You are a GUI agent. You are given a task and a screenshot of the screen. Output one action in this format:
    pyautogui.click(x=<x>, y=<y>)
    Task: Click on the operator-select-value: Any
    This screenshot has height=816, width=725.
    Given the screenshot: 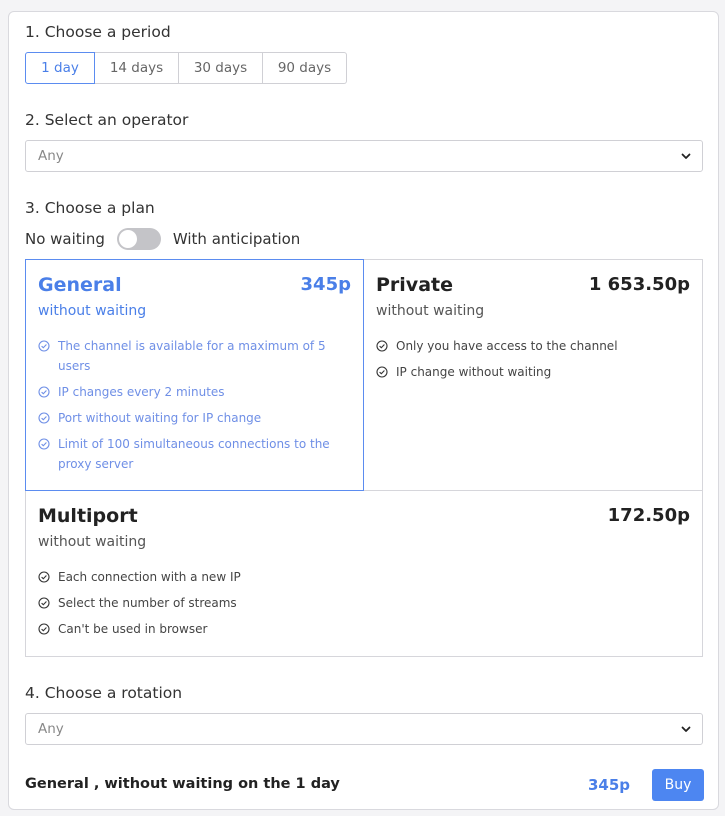 What is the action you would take?
    pyautogui.click(x=51, y=156)
    